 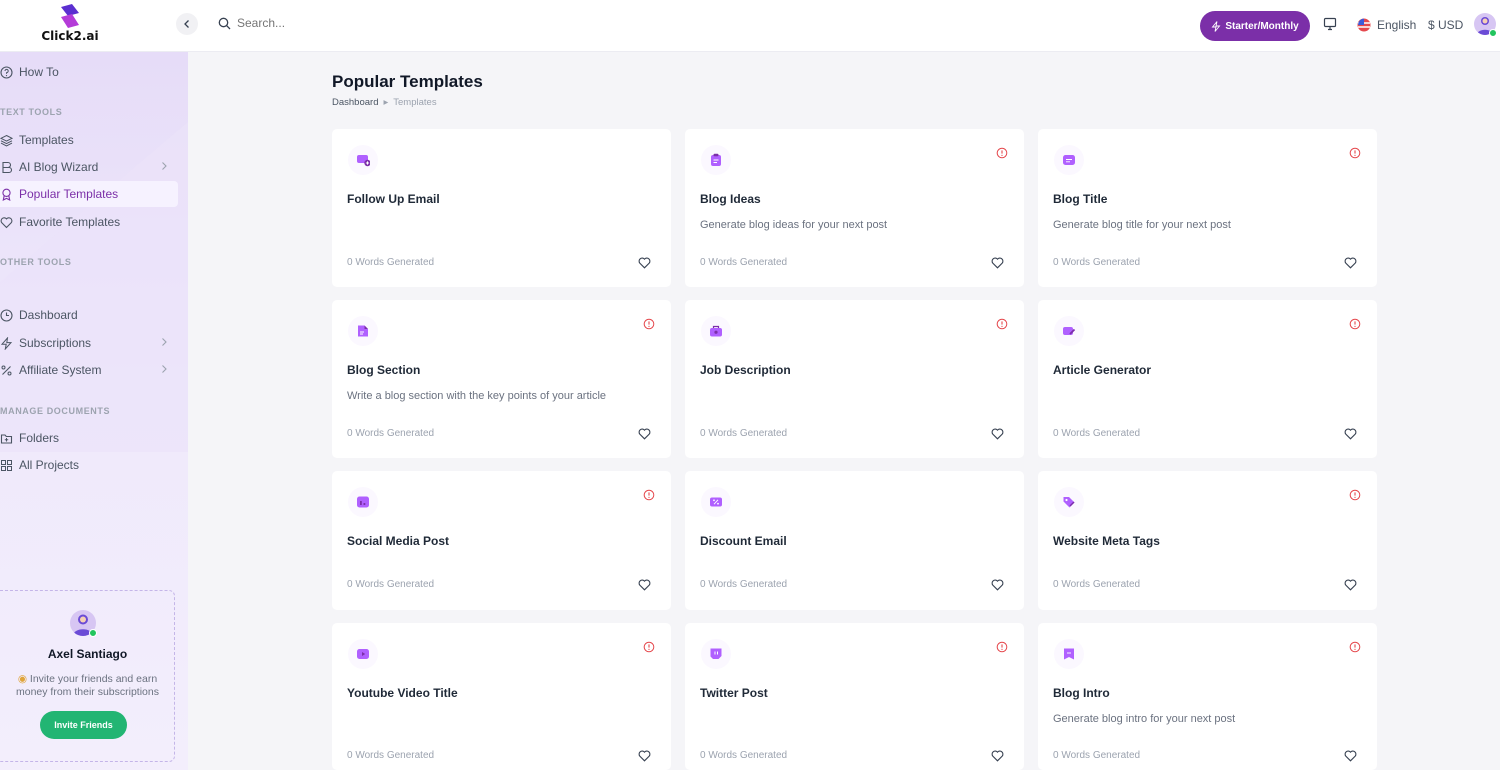 What do you see at coordinates (1142, 225) in the screenshot?
I see `card-description: Generate blog title for your next post` at bounding box center [1142, 225].